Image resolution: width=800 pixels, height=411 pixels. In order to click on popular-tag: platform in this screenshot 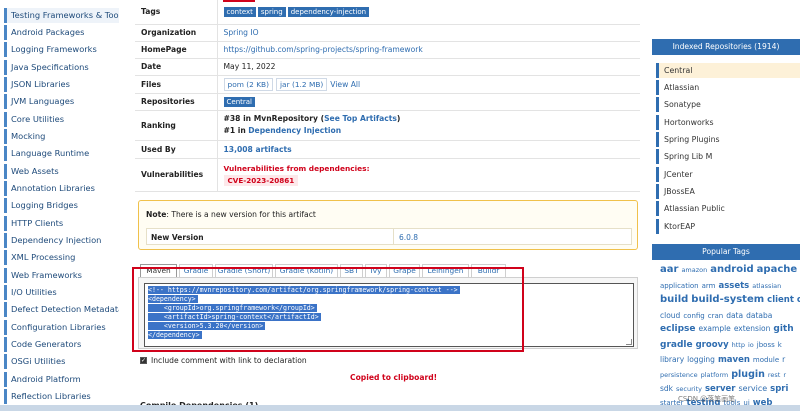, I will do `click(715, 375)`.